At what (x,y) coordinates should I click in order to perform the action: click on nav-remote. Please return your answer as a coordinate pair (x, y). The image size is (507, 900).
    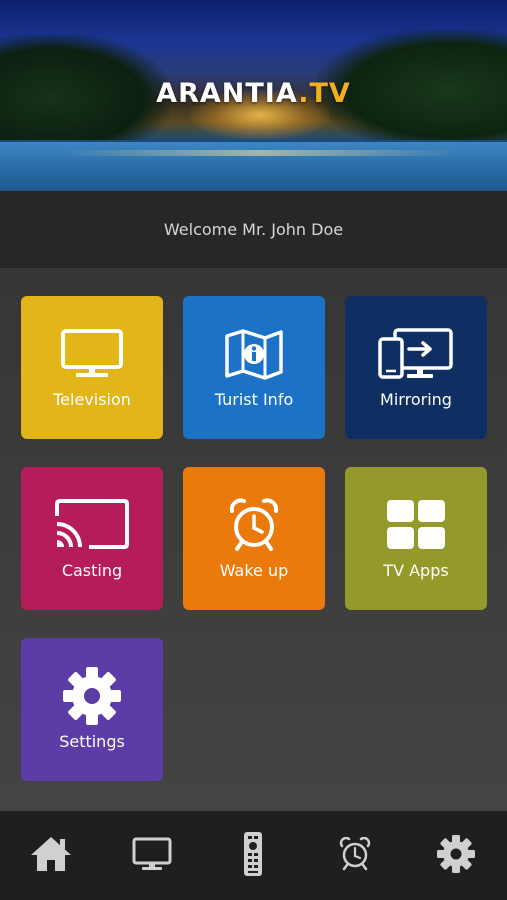
    Looking at the image, I should click on (253, 855).